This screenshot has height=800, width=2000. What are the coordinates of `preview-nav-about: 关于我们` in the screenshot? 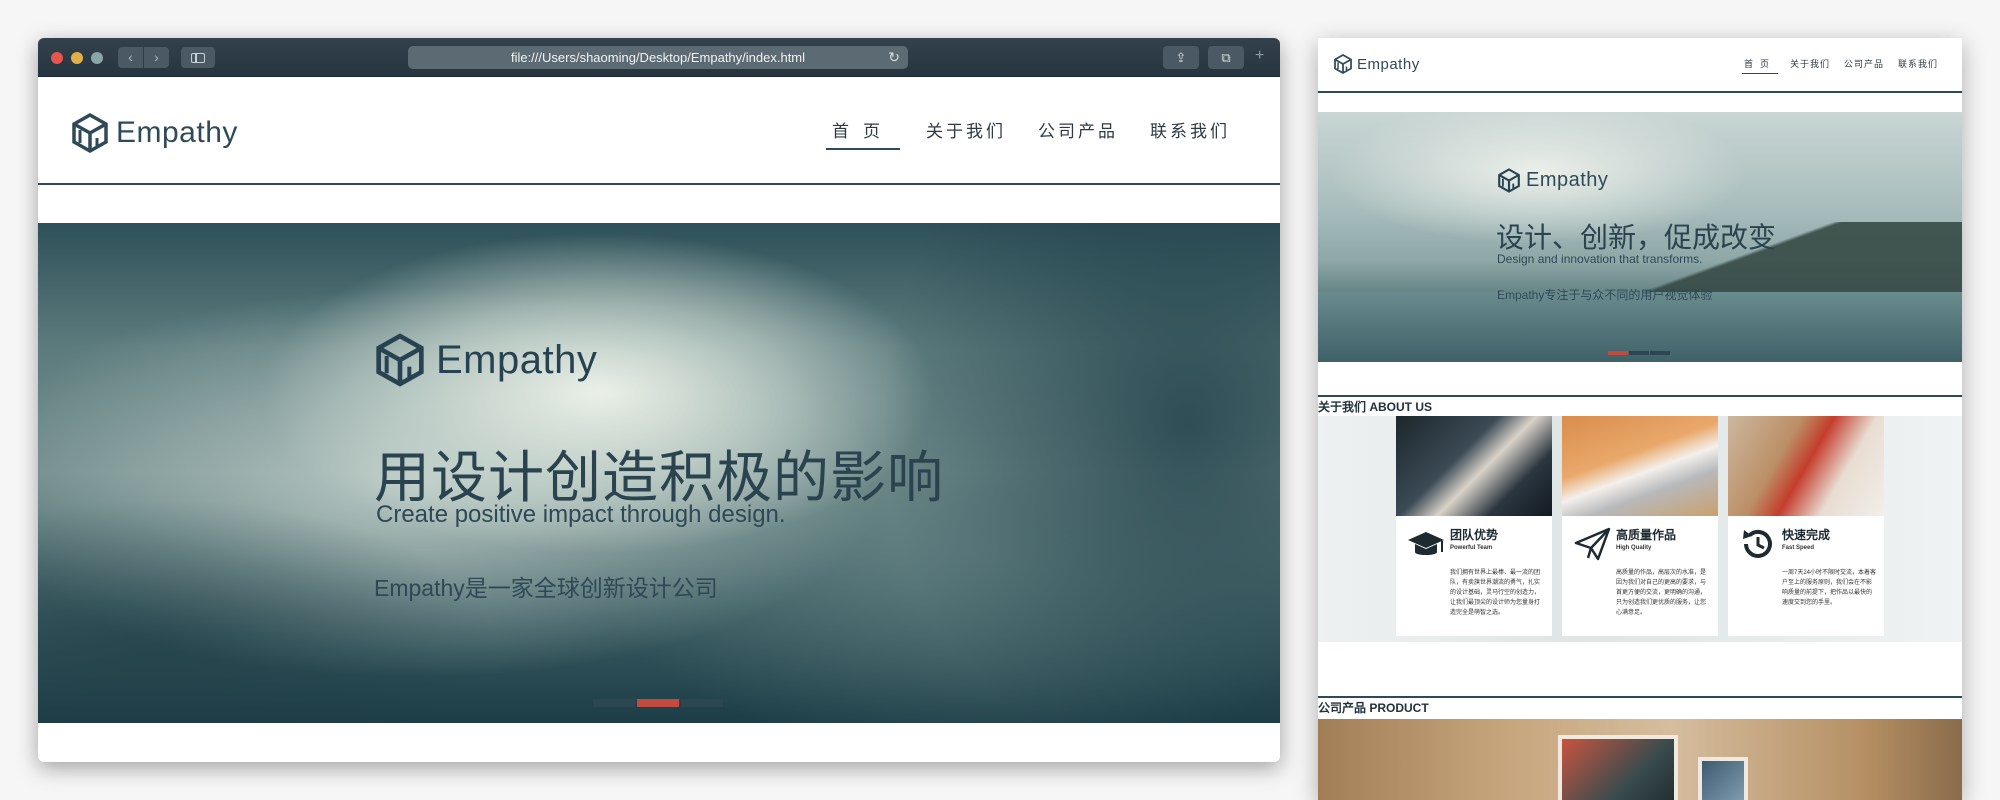 It's located at (1810, 65).